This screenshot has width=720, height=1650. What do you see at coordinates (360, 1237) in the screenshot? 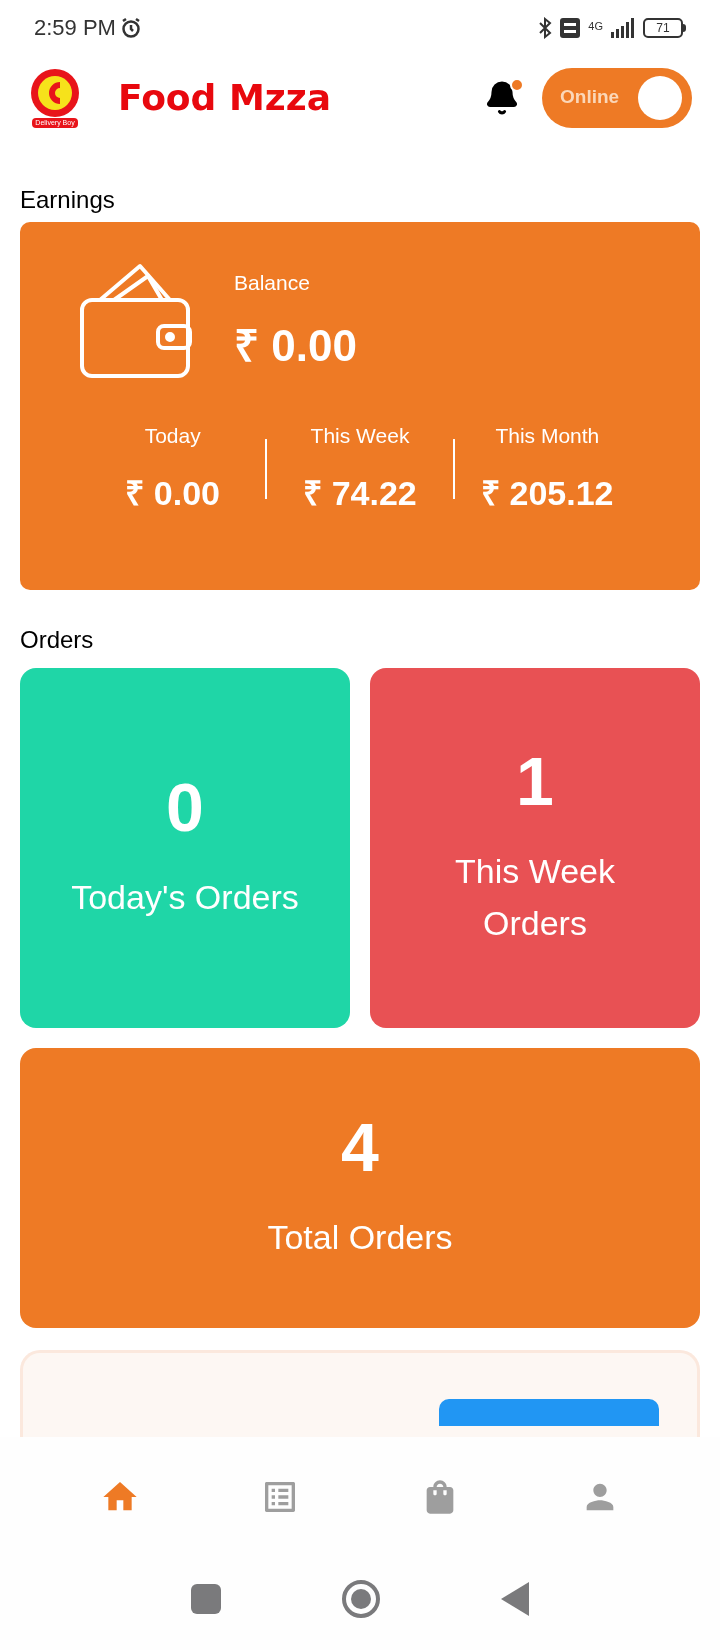
I see `order-label: Total Orders` at bounding box center [360, 1237].